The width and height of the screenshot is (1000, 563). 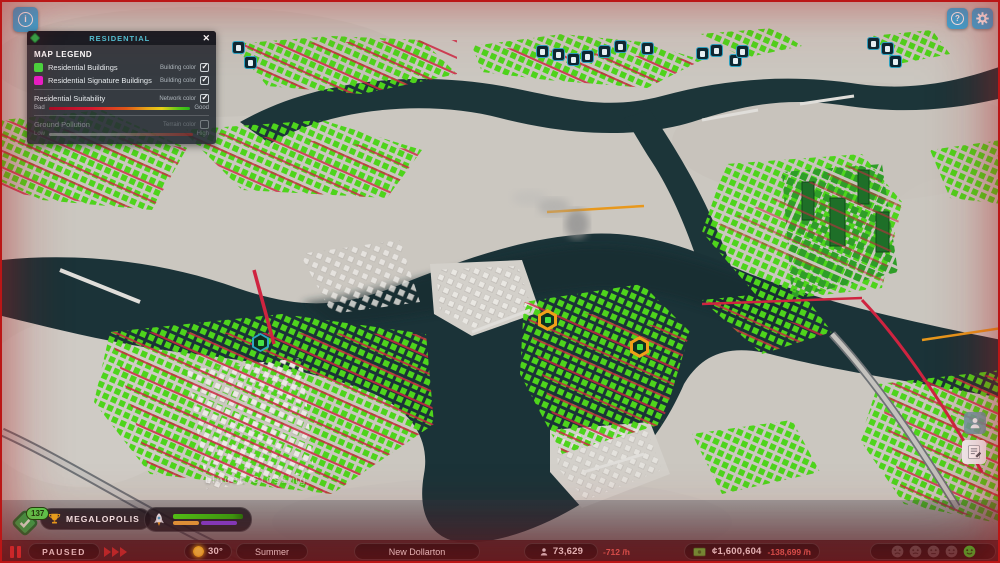 I want to click on xp-bars, so click(x=208, y=519).